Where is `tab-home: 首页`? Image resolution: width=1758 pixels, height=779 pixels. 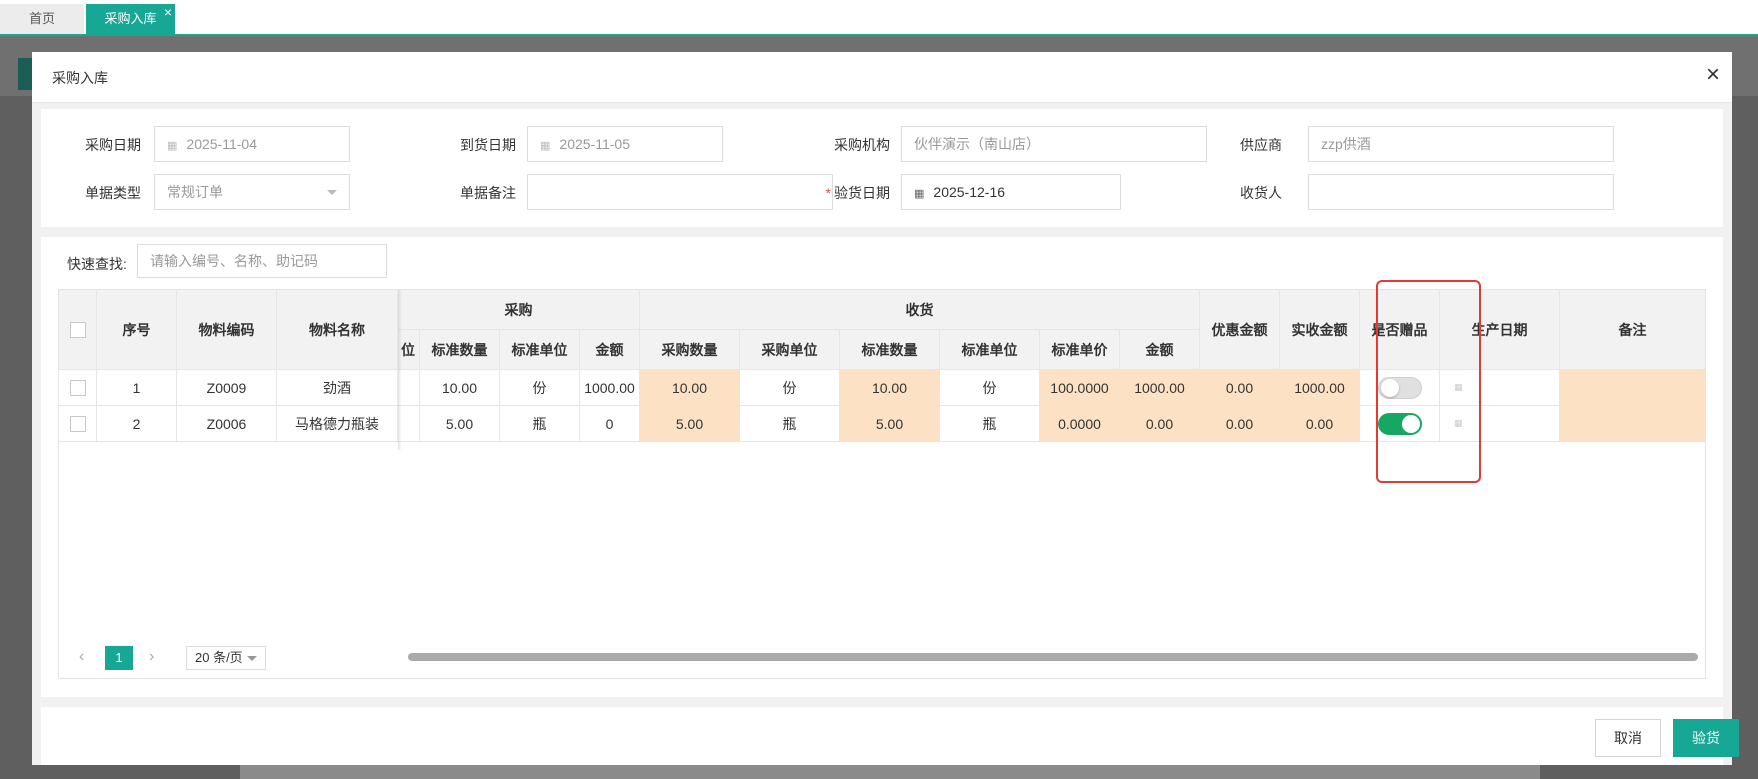 tab-home: 首页 is located at coordinates (42, 19).